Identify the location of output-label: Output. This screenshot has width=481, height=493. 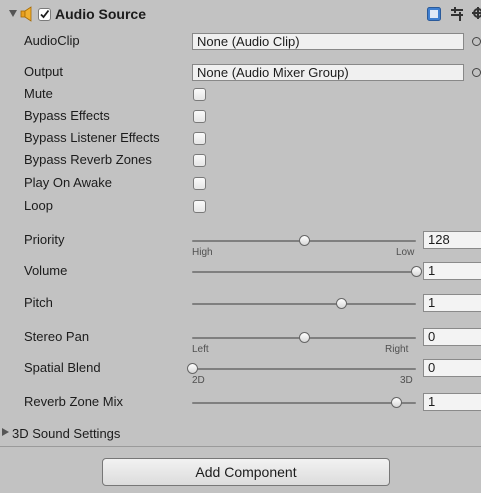
(44, 71).